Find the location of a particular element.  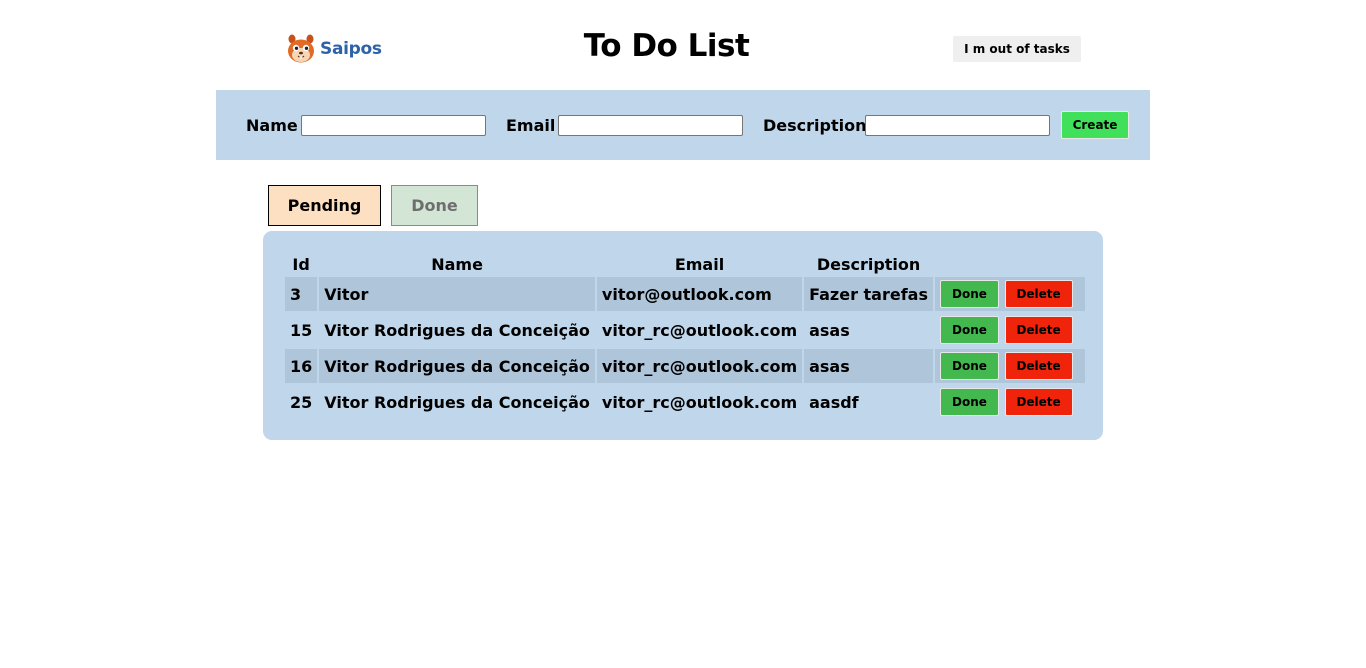

tab-pending: Pending is located at coordinates (324, 205).